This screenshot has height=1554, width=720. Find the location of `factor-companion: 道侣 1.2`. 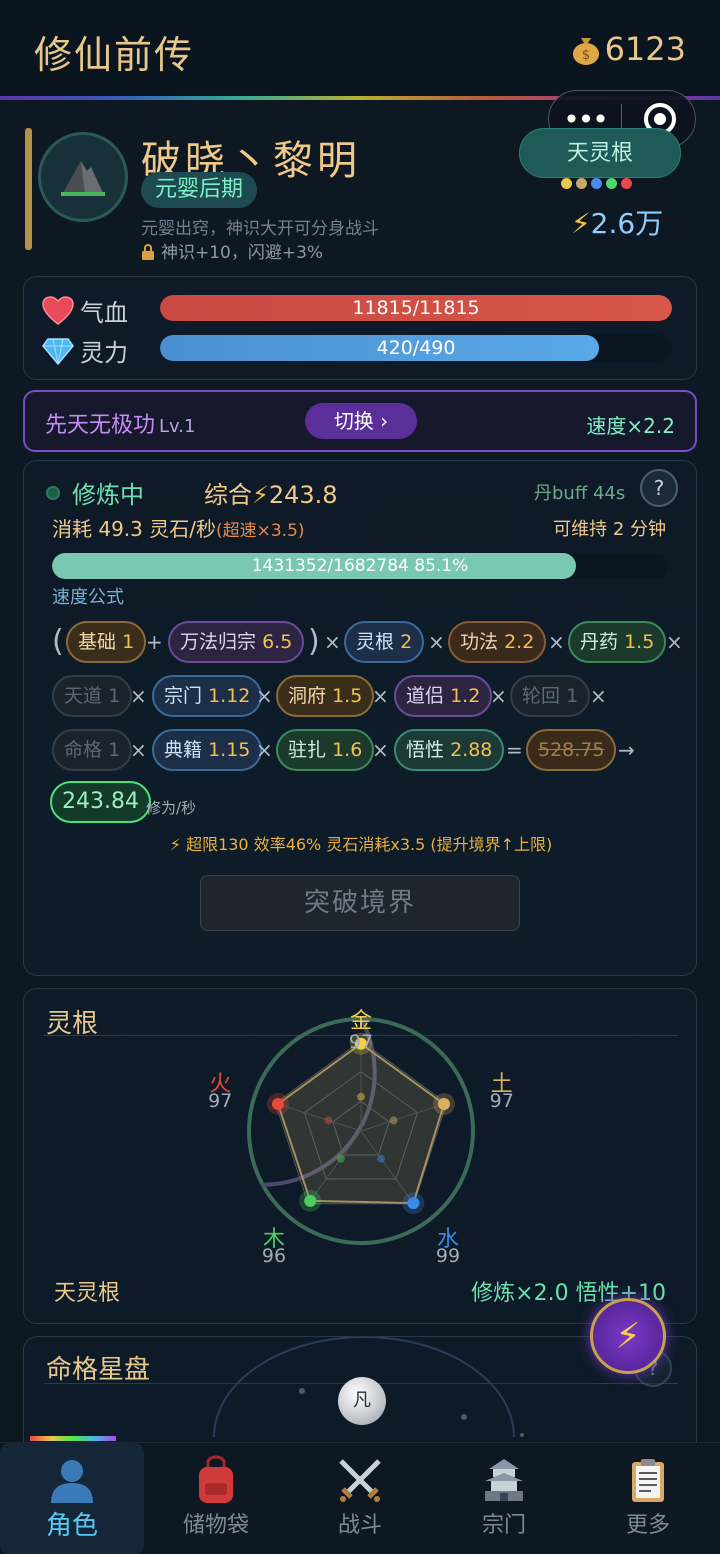

factor-companion: 道侣 1.2 is located at coordinates (443, 696).